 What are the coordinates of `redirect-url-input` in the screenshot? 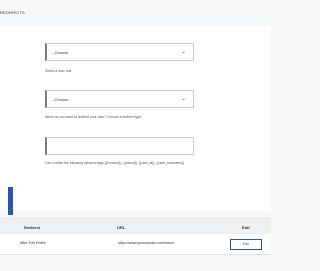 It's located at (119, 146).